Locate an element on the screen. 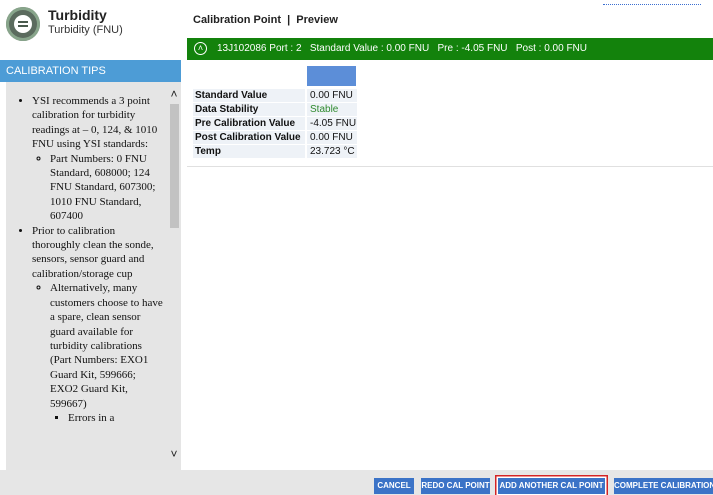  detail-row: Data Stability Stable is located at coordinates (275, 109).